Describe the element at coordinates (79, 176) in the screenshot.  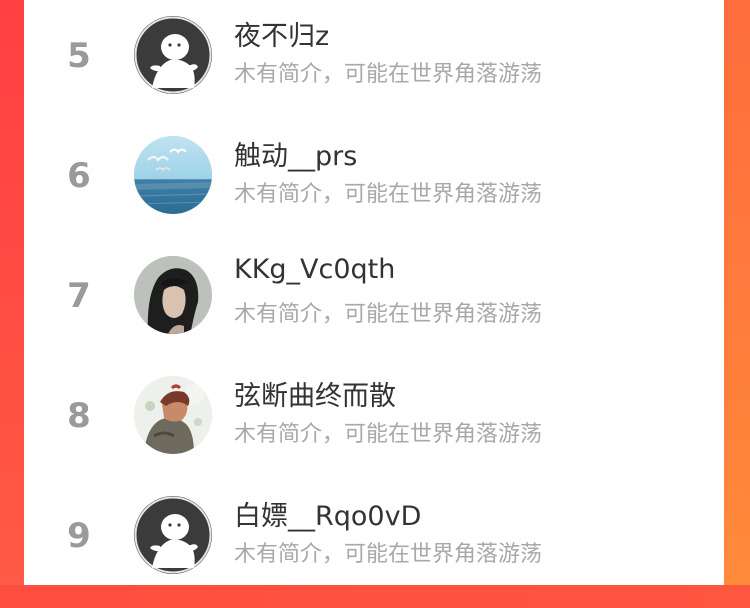
I see `rank-number: 6` at that location.